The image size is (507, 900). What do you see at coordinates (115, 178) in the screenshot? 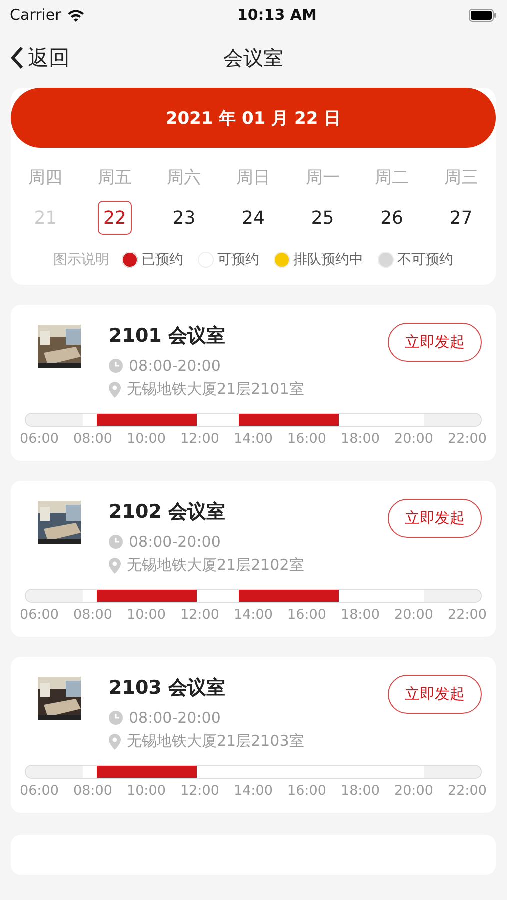
I see `weekday-label: 周五` at bounding box center [115, 178].